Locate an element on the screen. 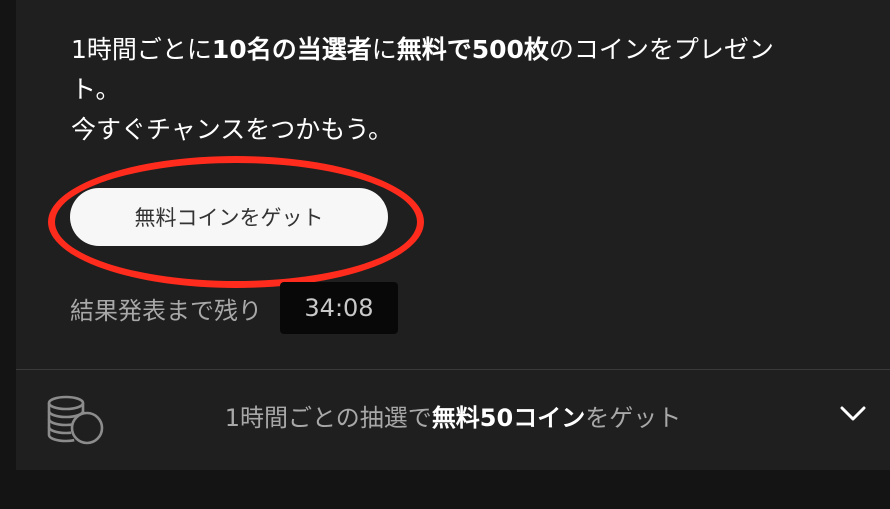 The image size is (890, 509). promo-call-to-action-text: 今すぐチャンスをつかもう。 is located at coordinates (232, 129).